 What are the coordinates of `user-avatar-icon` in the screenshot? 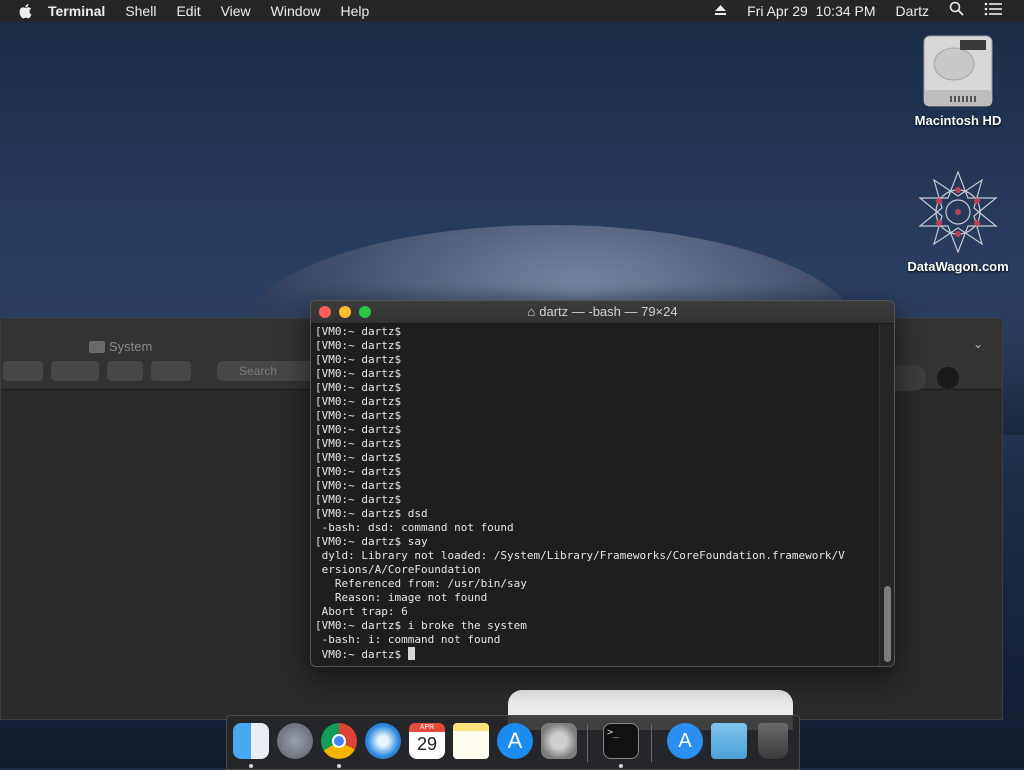 It's located at (948, 378).